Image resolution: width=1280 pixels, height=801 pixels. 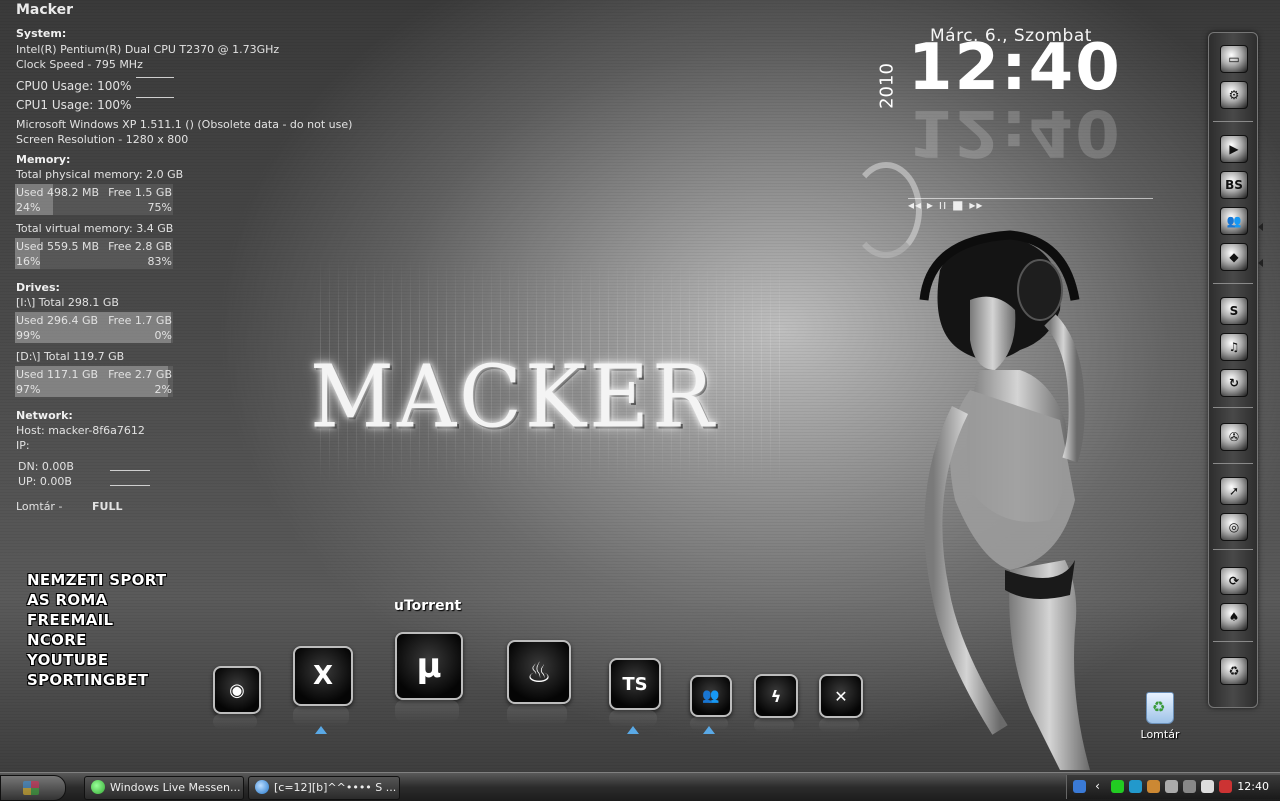 What do you see at coordinates (58, 246) in the screenshot?
I see `virtual-used: Used 559.5 MB` at bounding box center [58, 246].